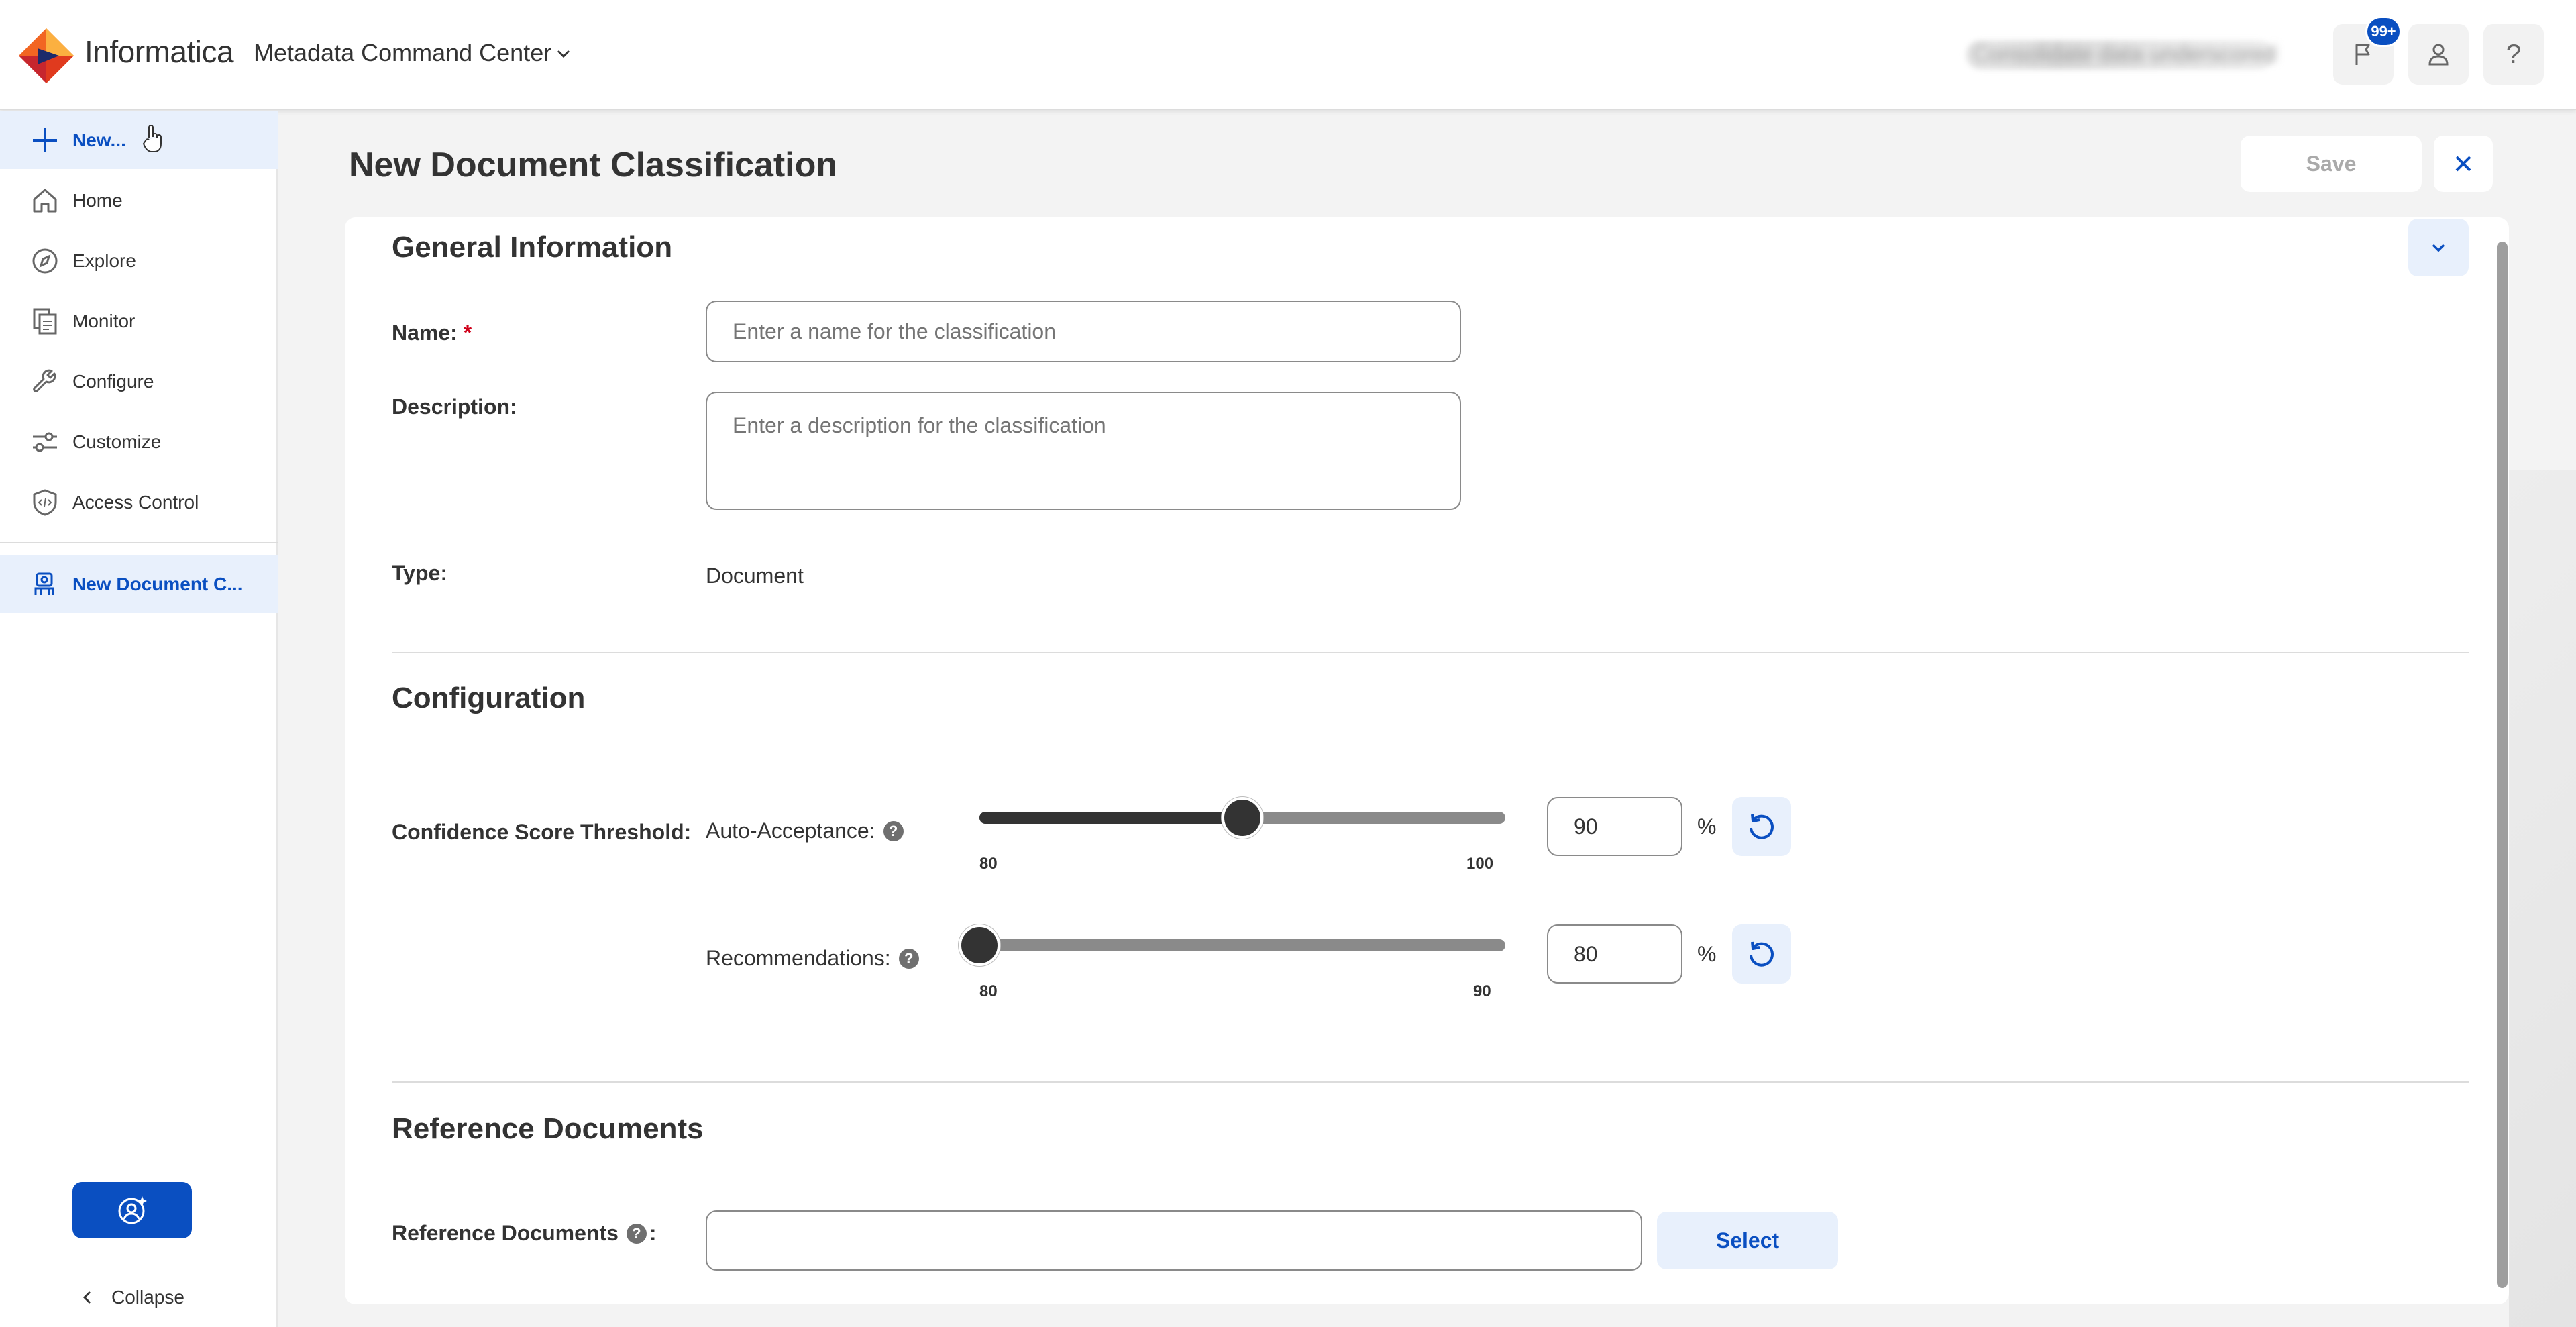 Image resolution: width=2576 pixels, height=1327 pixels. I want to click on confidence-score-threshold-label: Confidence Score Threshold:, so click(542, 832).